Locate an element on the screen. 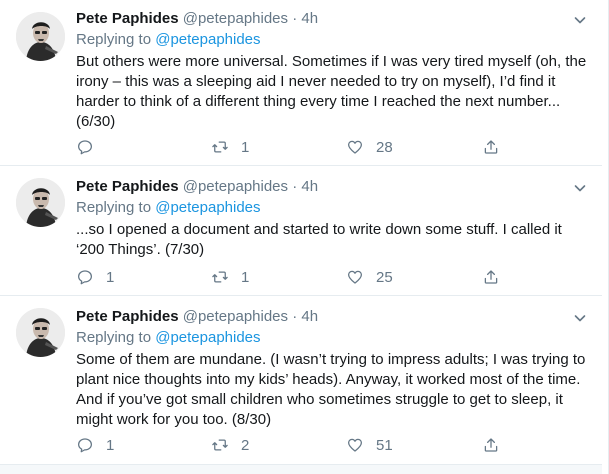  retweet-button: 2 is located at coordinates (230, 445).